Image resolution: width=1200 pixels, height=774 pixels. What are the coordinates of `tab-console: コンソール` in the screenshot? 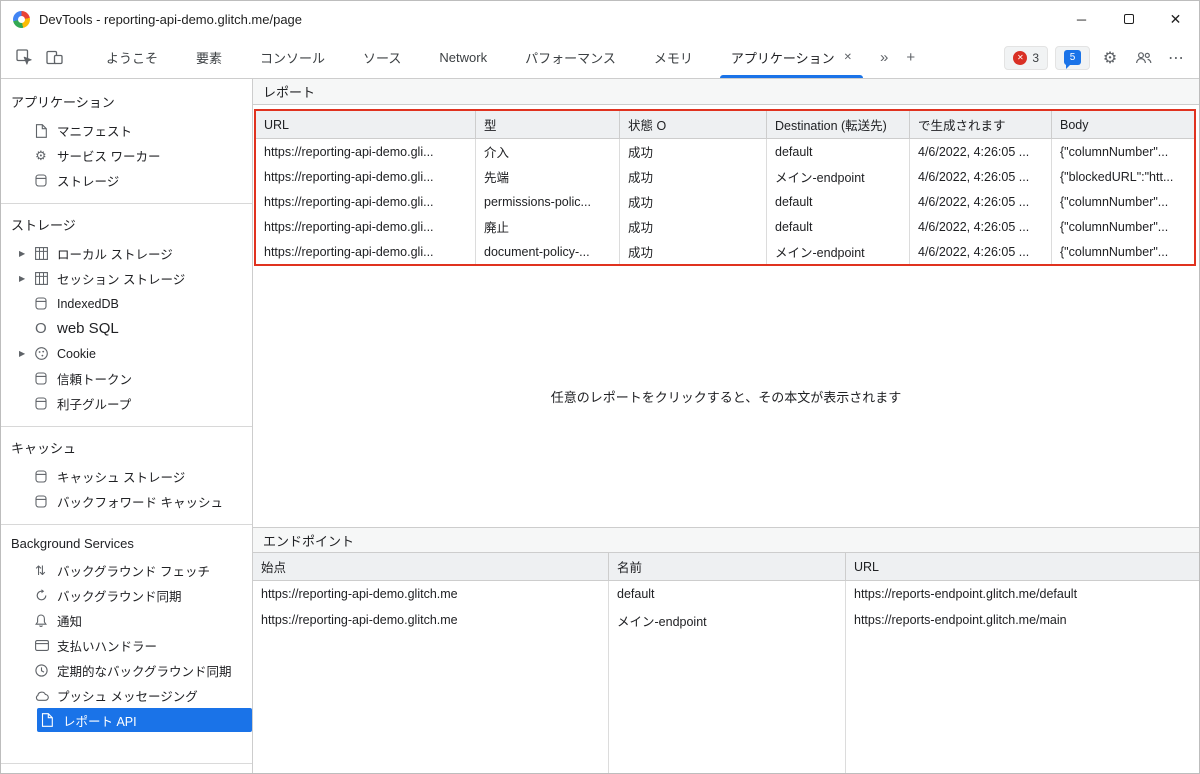 It's located at (292, 57).